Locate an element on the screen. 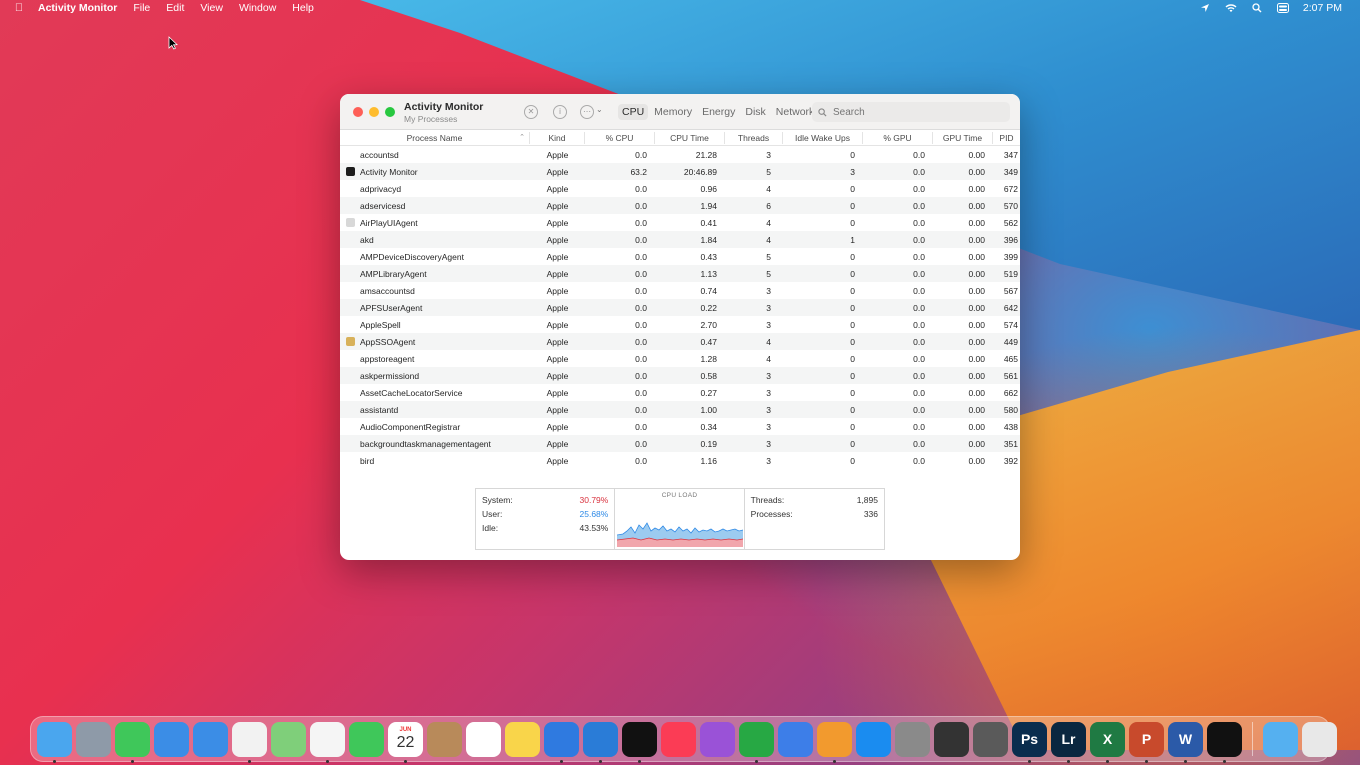 The image size is (1360, 765). dock-keynote-icon is located at coordinates (795, 739).